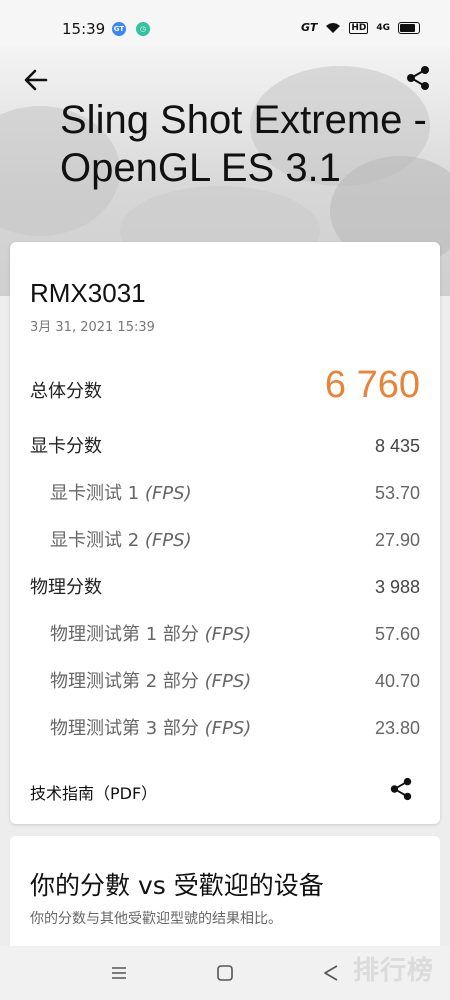 This screenshot has width=450, height=1000. What do you see at coordinates (397, 446) in the screenshot?
I see `graphics-score-value: 8 435` at bounding box center [397, 446].